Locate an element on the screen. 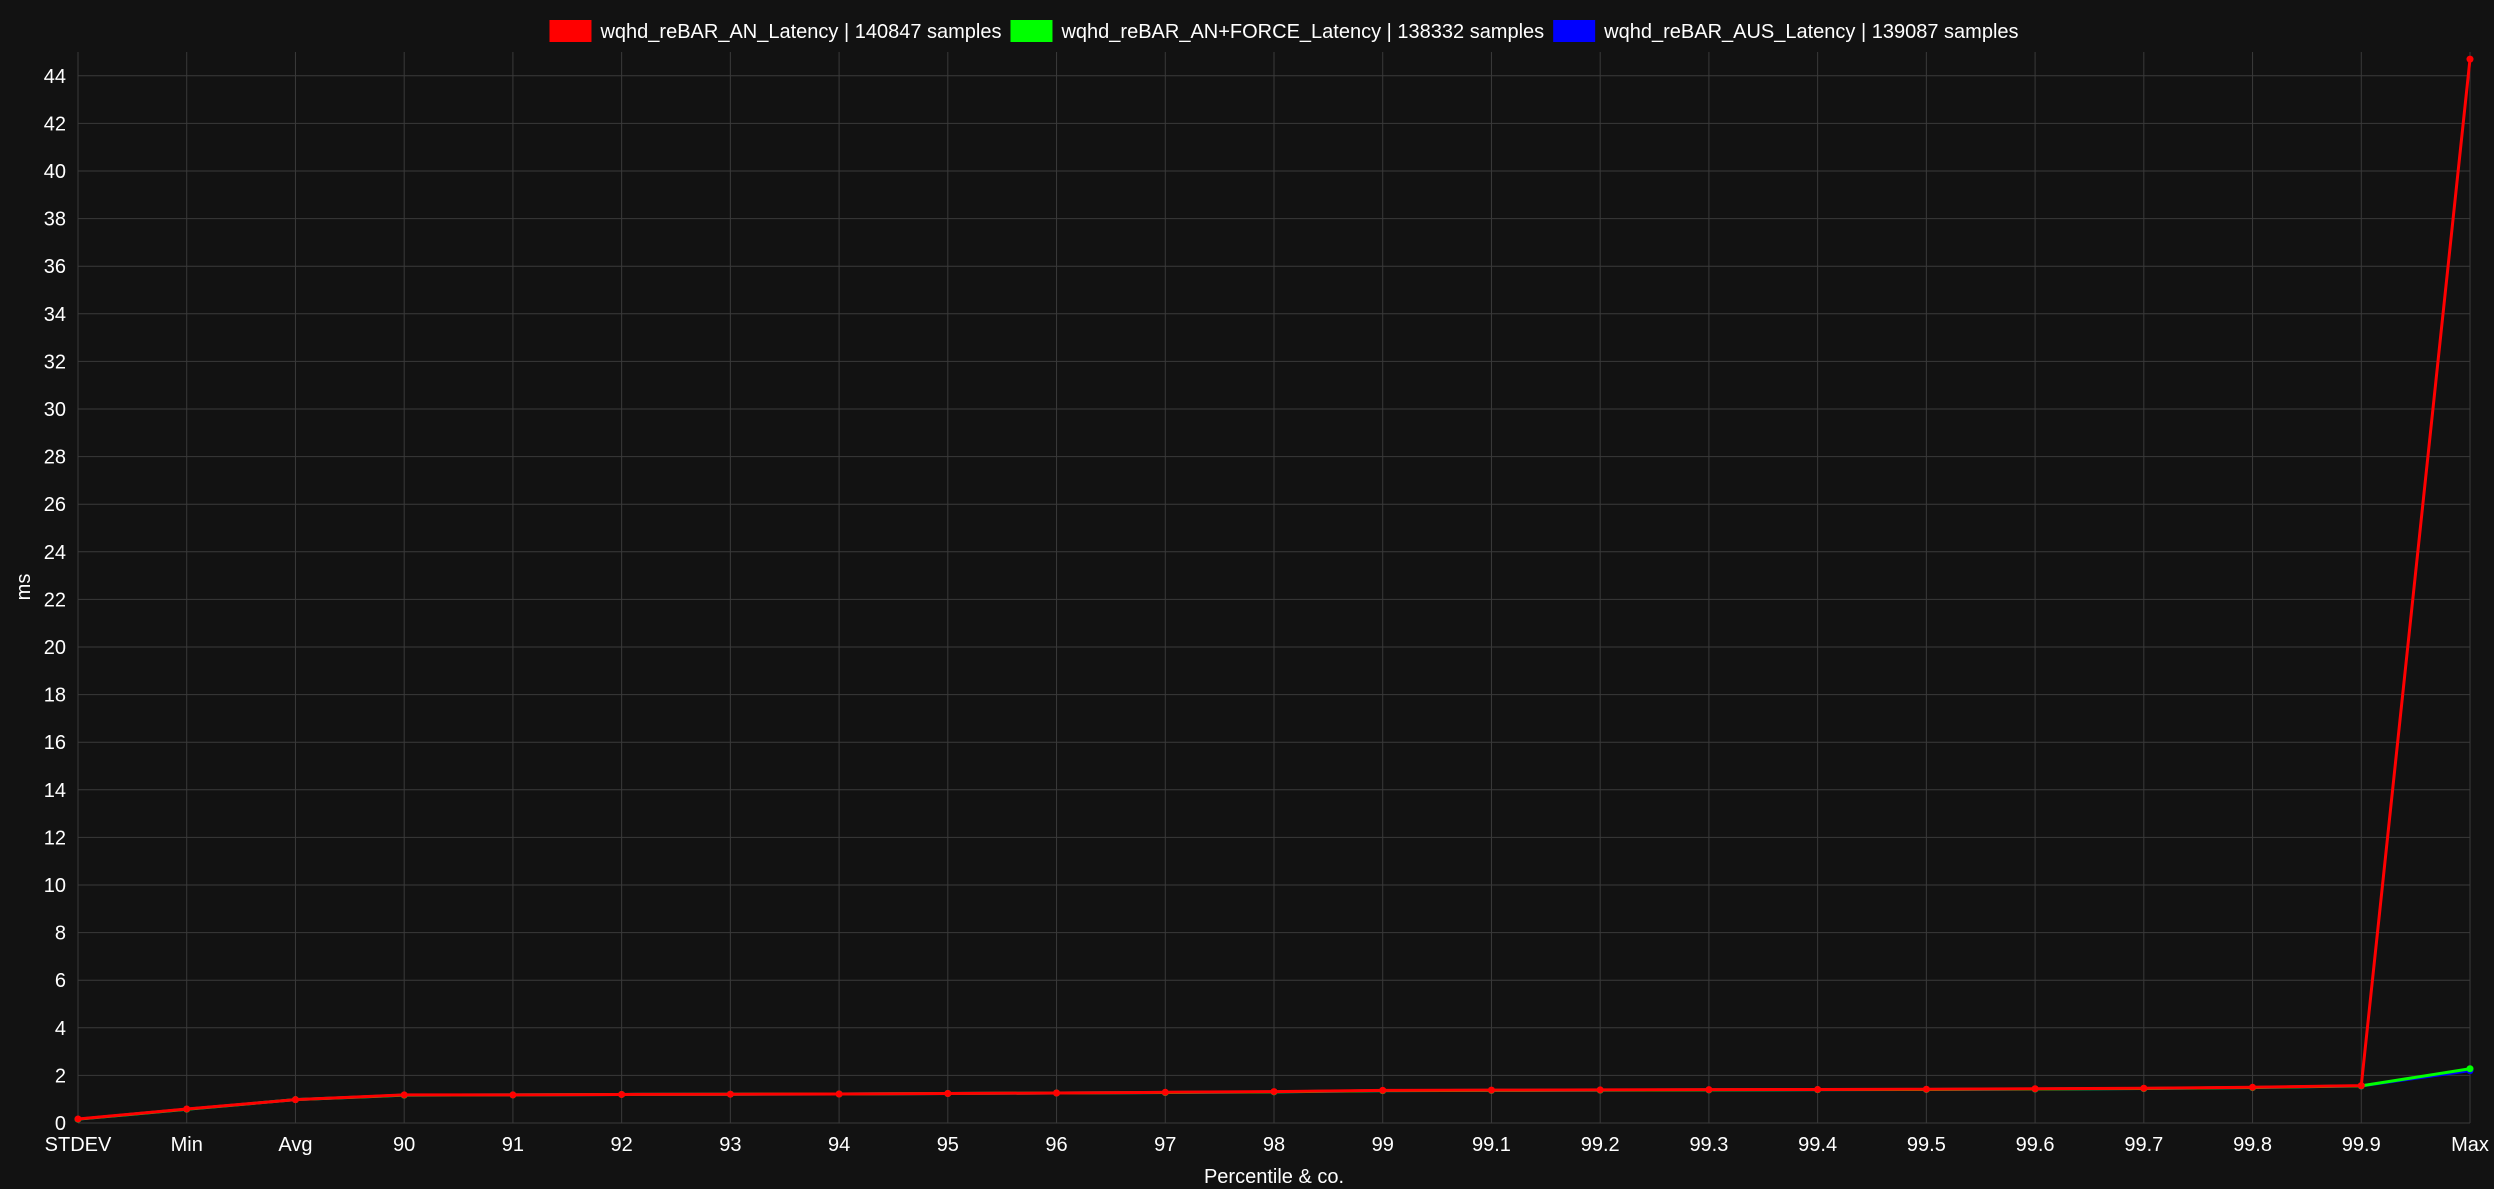  x-tick-label: 96 is located at coordinates (1056, 1145).